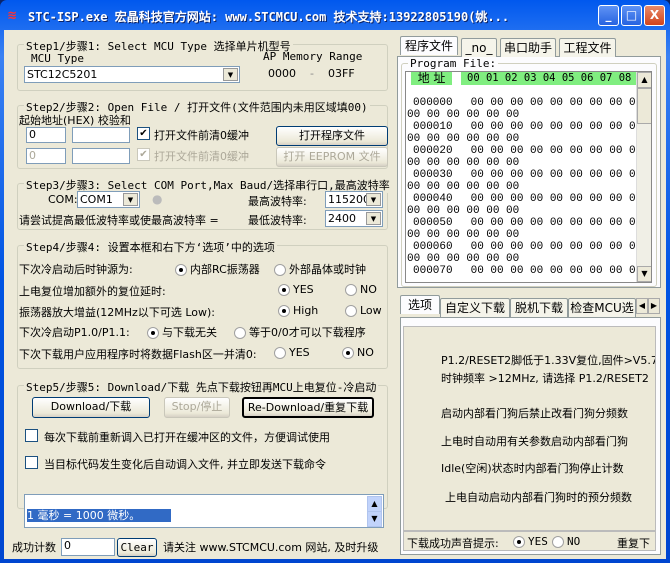 The image size is (670, 563). What do you see at coordinates (349, 199) in the screenshot?
I see `max-baud-value: 115200` at bounding box center [349, 199].